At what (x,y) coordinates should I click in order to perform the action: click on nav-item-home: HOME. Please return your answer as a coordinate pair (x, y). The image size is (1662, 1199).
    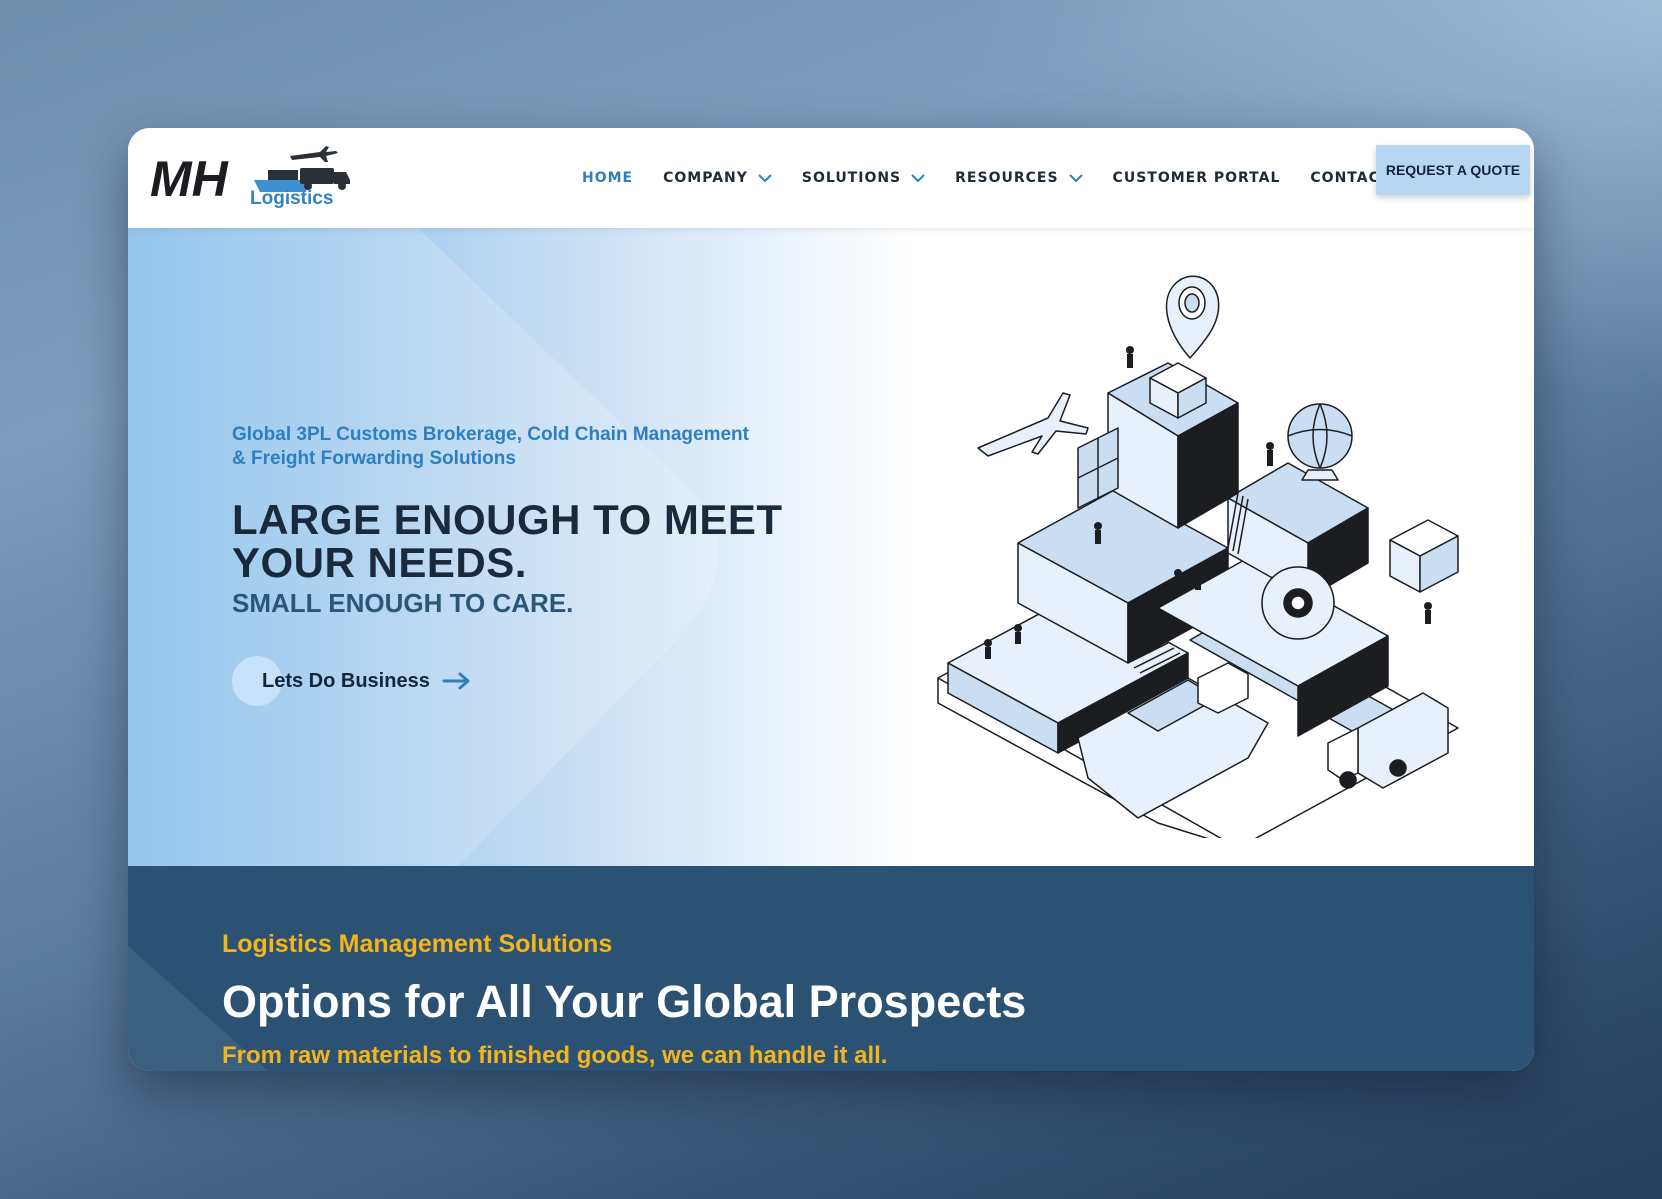
    Looking at the image, I should click on (607, 178).